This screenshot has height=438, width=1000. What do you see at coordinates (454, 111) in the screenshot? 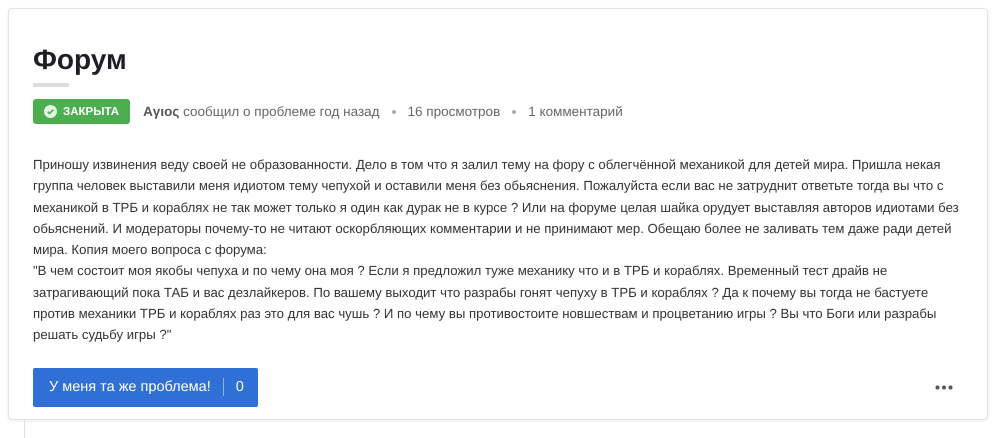
I see `view-count: 16 просмотров` at bounding box center [454, 111].